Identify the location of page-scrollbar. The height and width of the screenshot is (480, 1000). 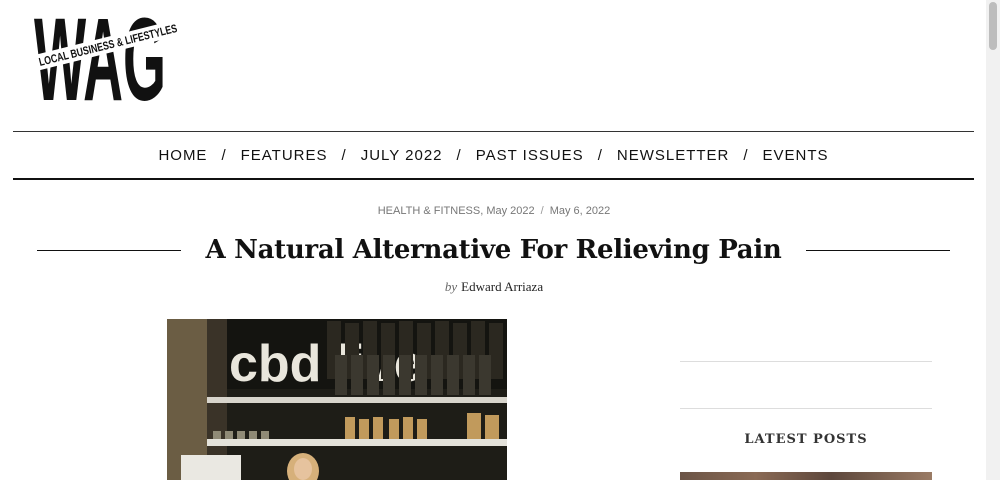
(993, 240).